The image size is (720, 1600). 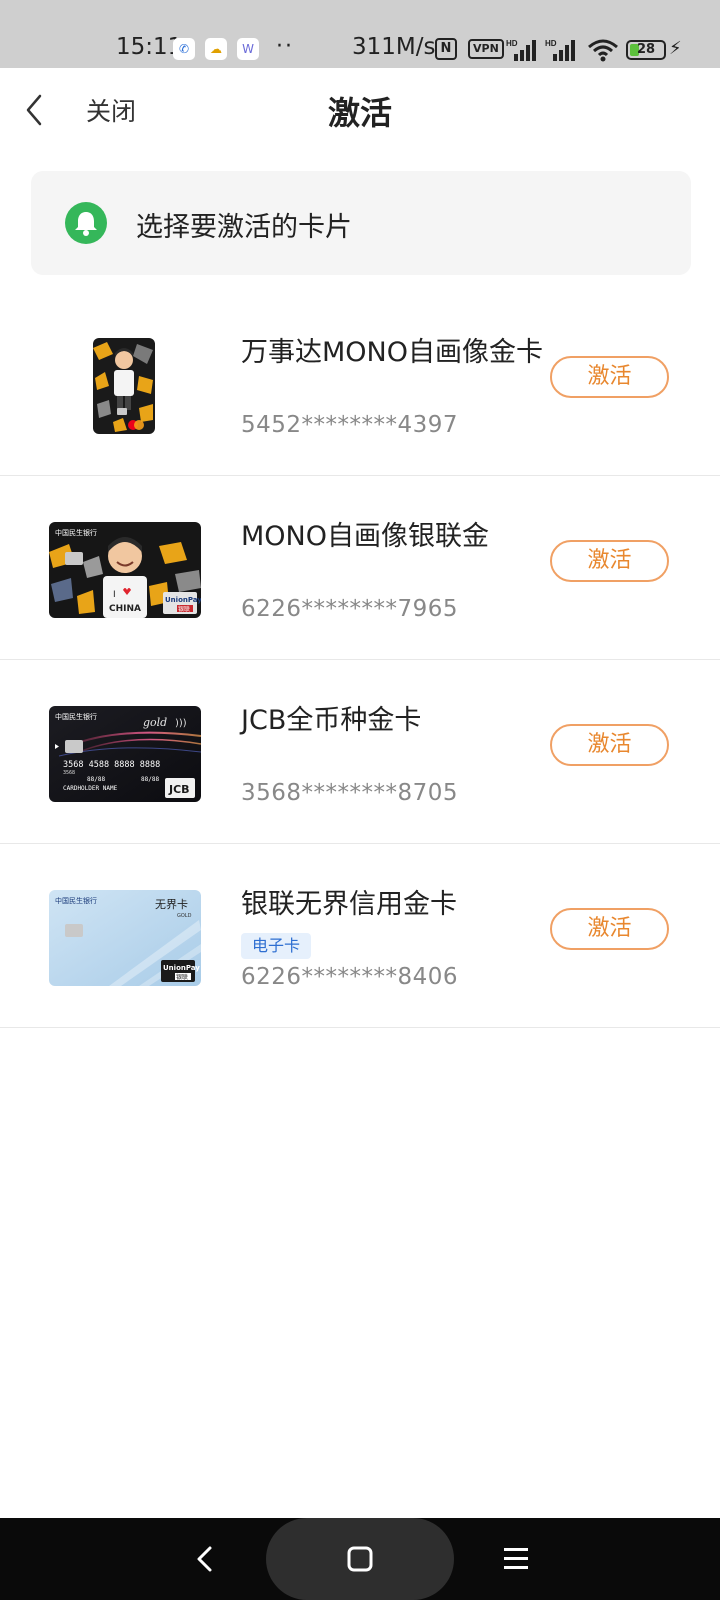 What do you see at coordinates (114, 595) in the screenshot?
I see `card-art-i: I` at bounding box center [114, 595].